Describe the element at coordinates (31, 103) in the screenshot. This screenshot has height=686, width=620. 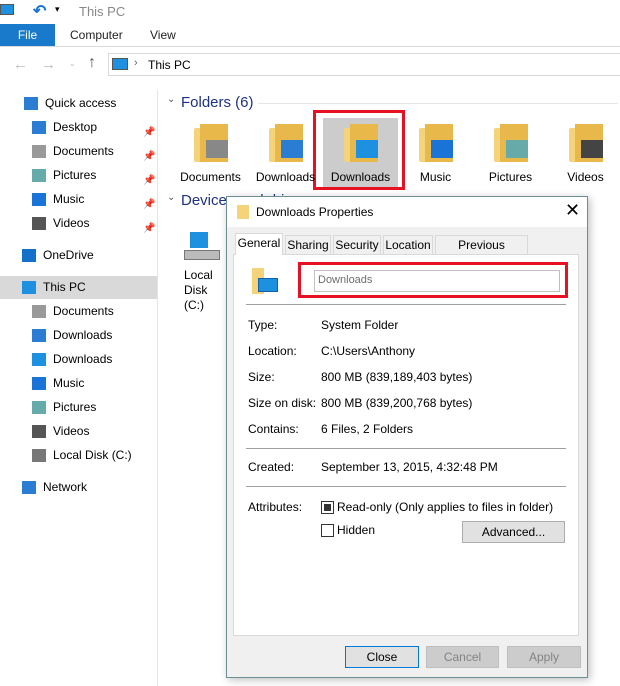
I see `star-icon` at that location.